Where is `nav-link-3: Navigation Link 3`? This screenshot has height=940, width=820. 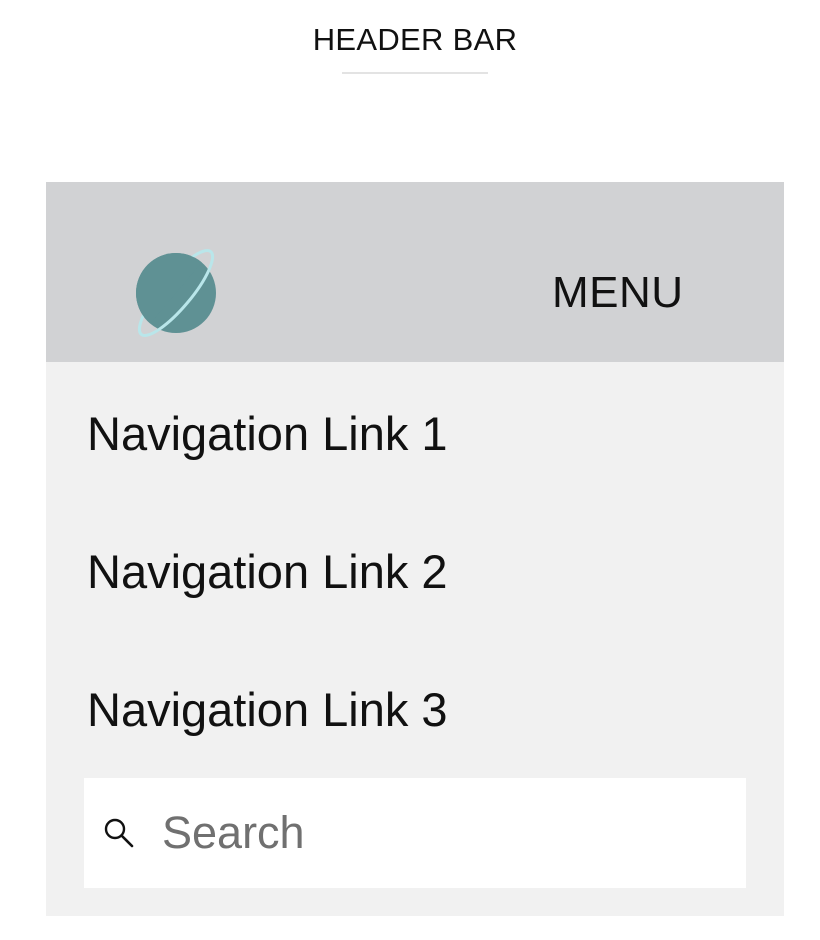 nav-link-3: Navigation Link 3 is located at coordinates (267, 710).